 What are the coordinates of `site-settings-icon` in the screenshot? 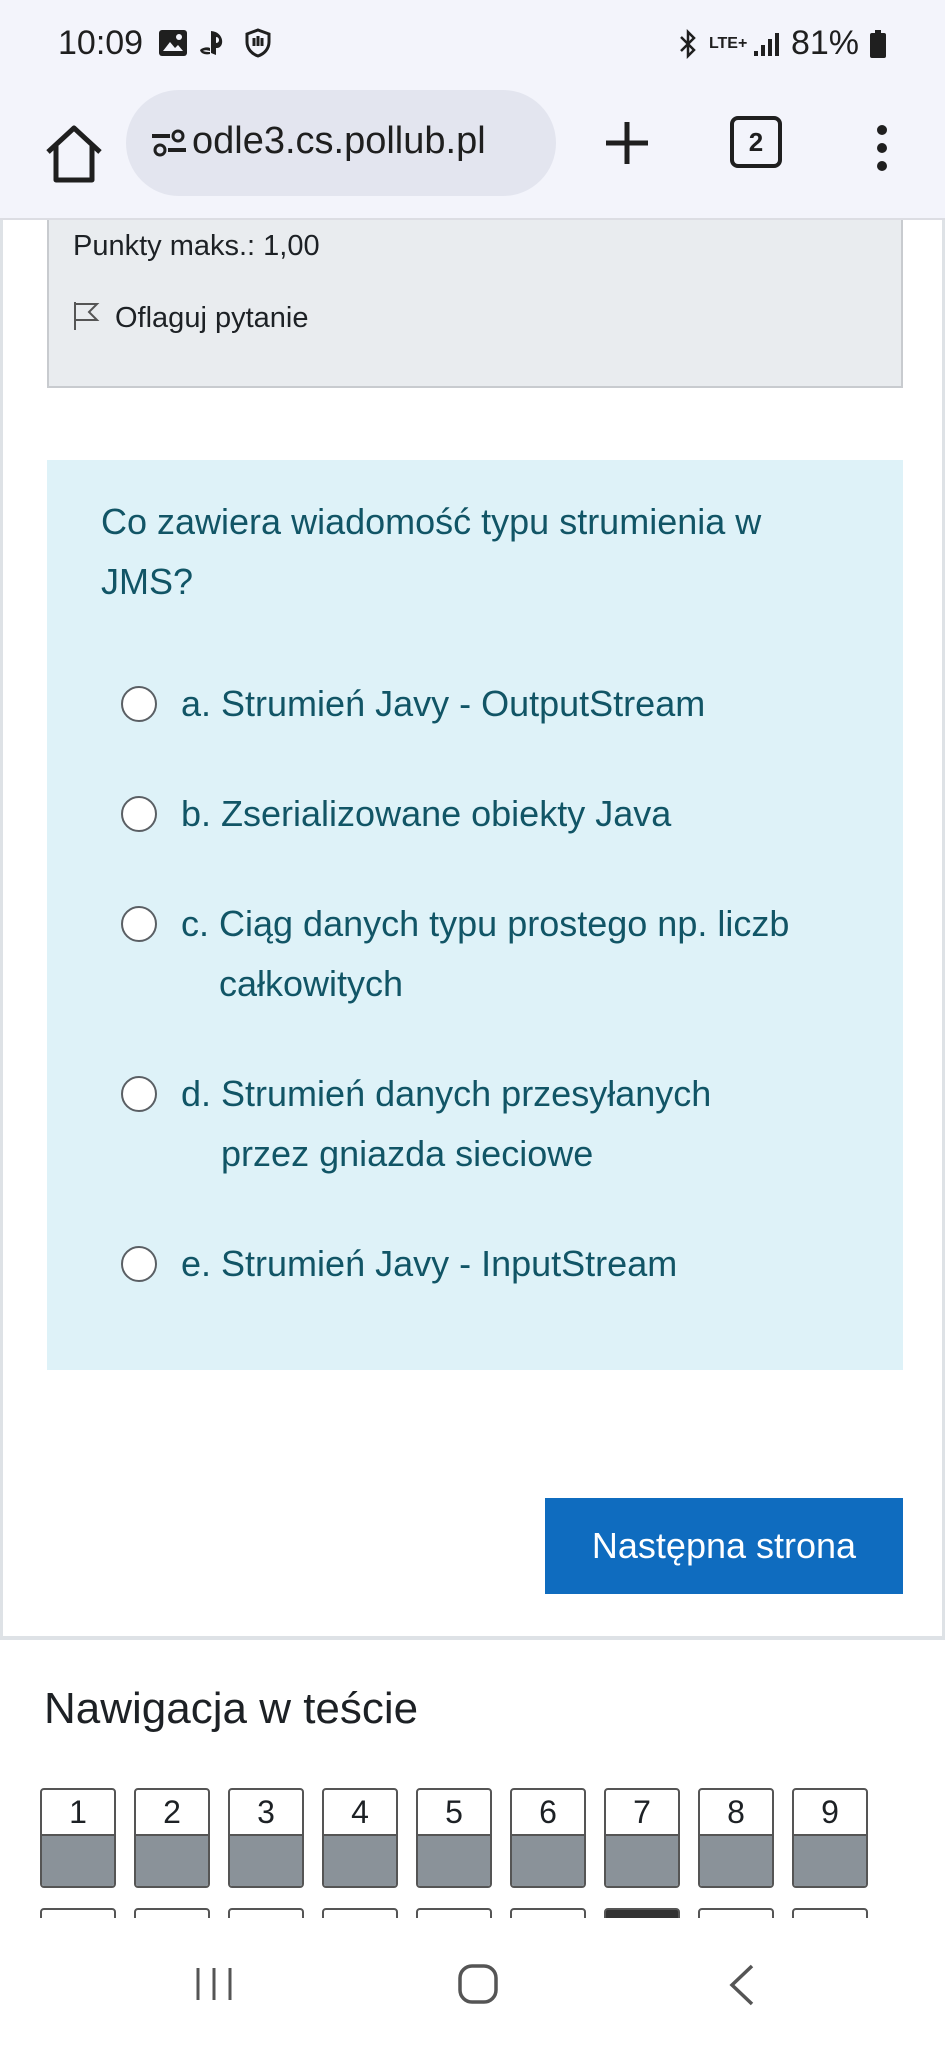 It's located at (169, 145).